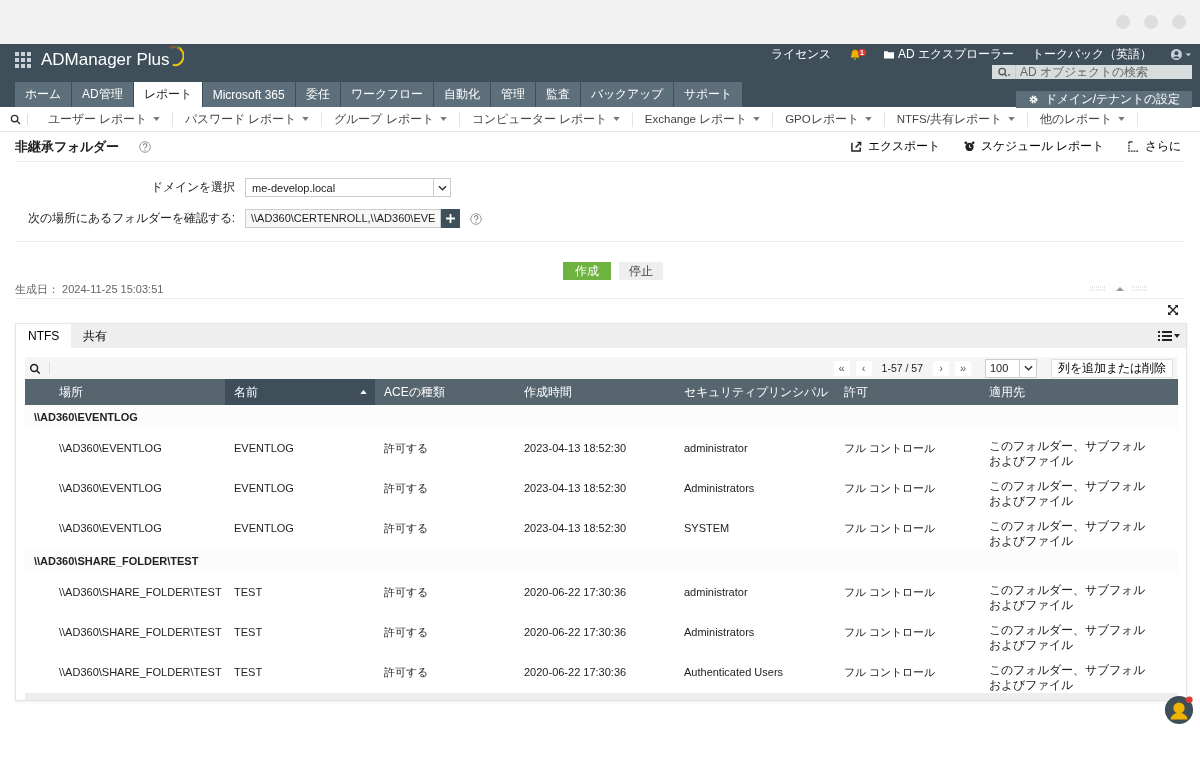 Image resolution: width=1200 pixels, height=759 pixels. I want to click on report-menu: ユーザー レポート, so click(105, 119).